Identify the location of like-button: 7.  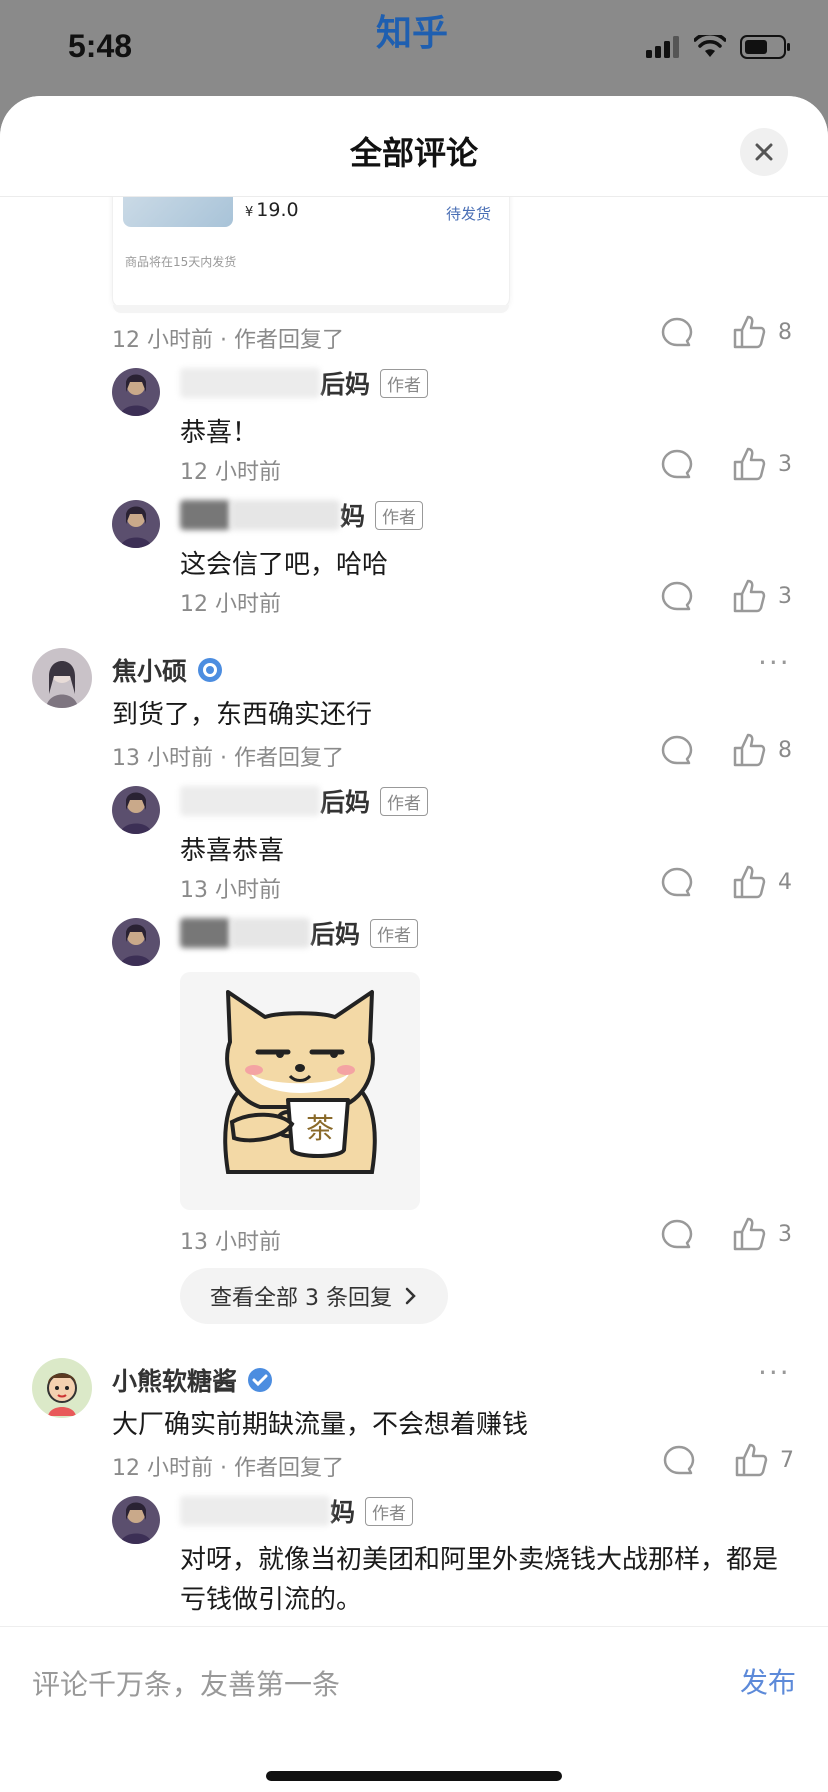
(764, 1460).